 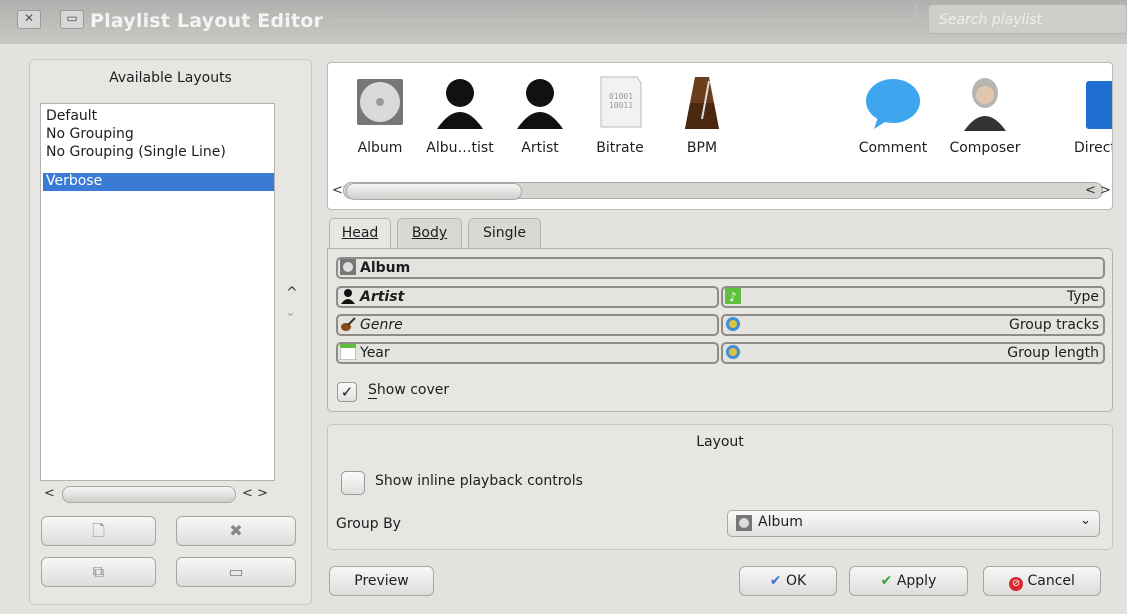 I want to click on delete-layout-button: ✖, so click(x=236, y=531).